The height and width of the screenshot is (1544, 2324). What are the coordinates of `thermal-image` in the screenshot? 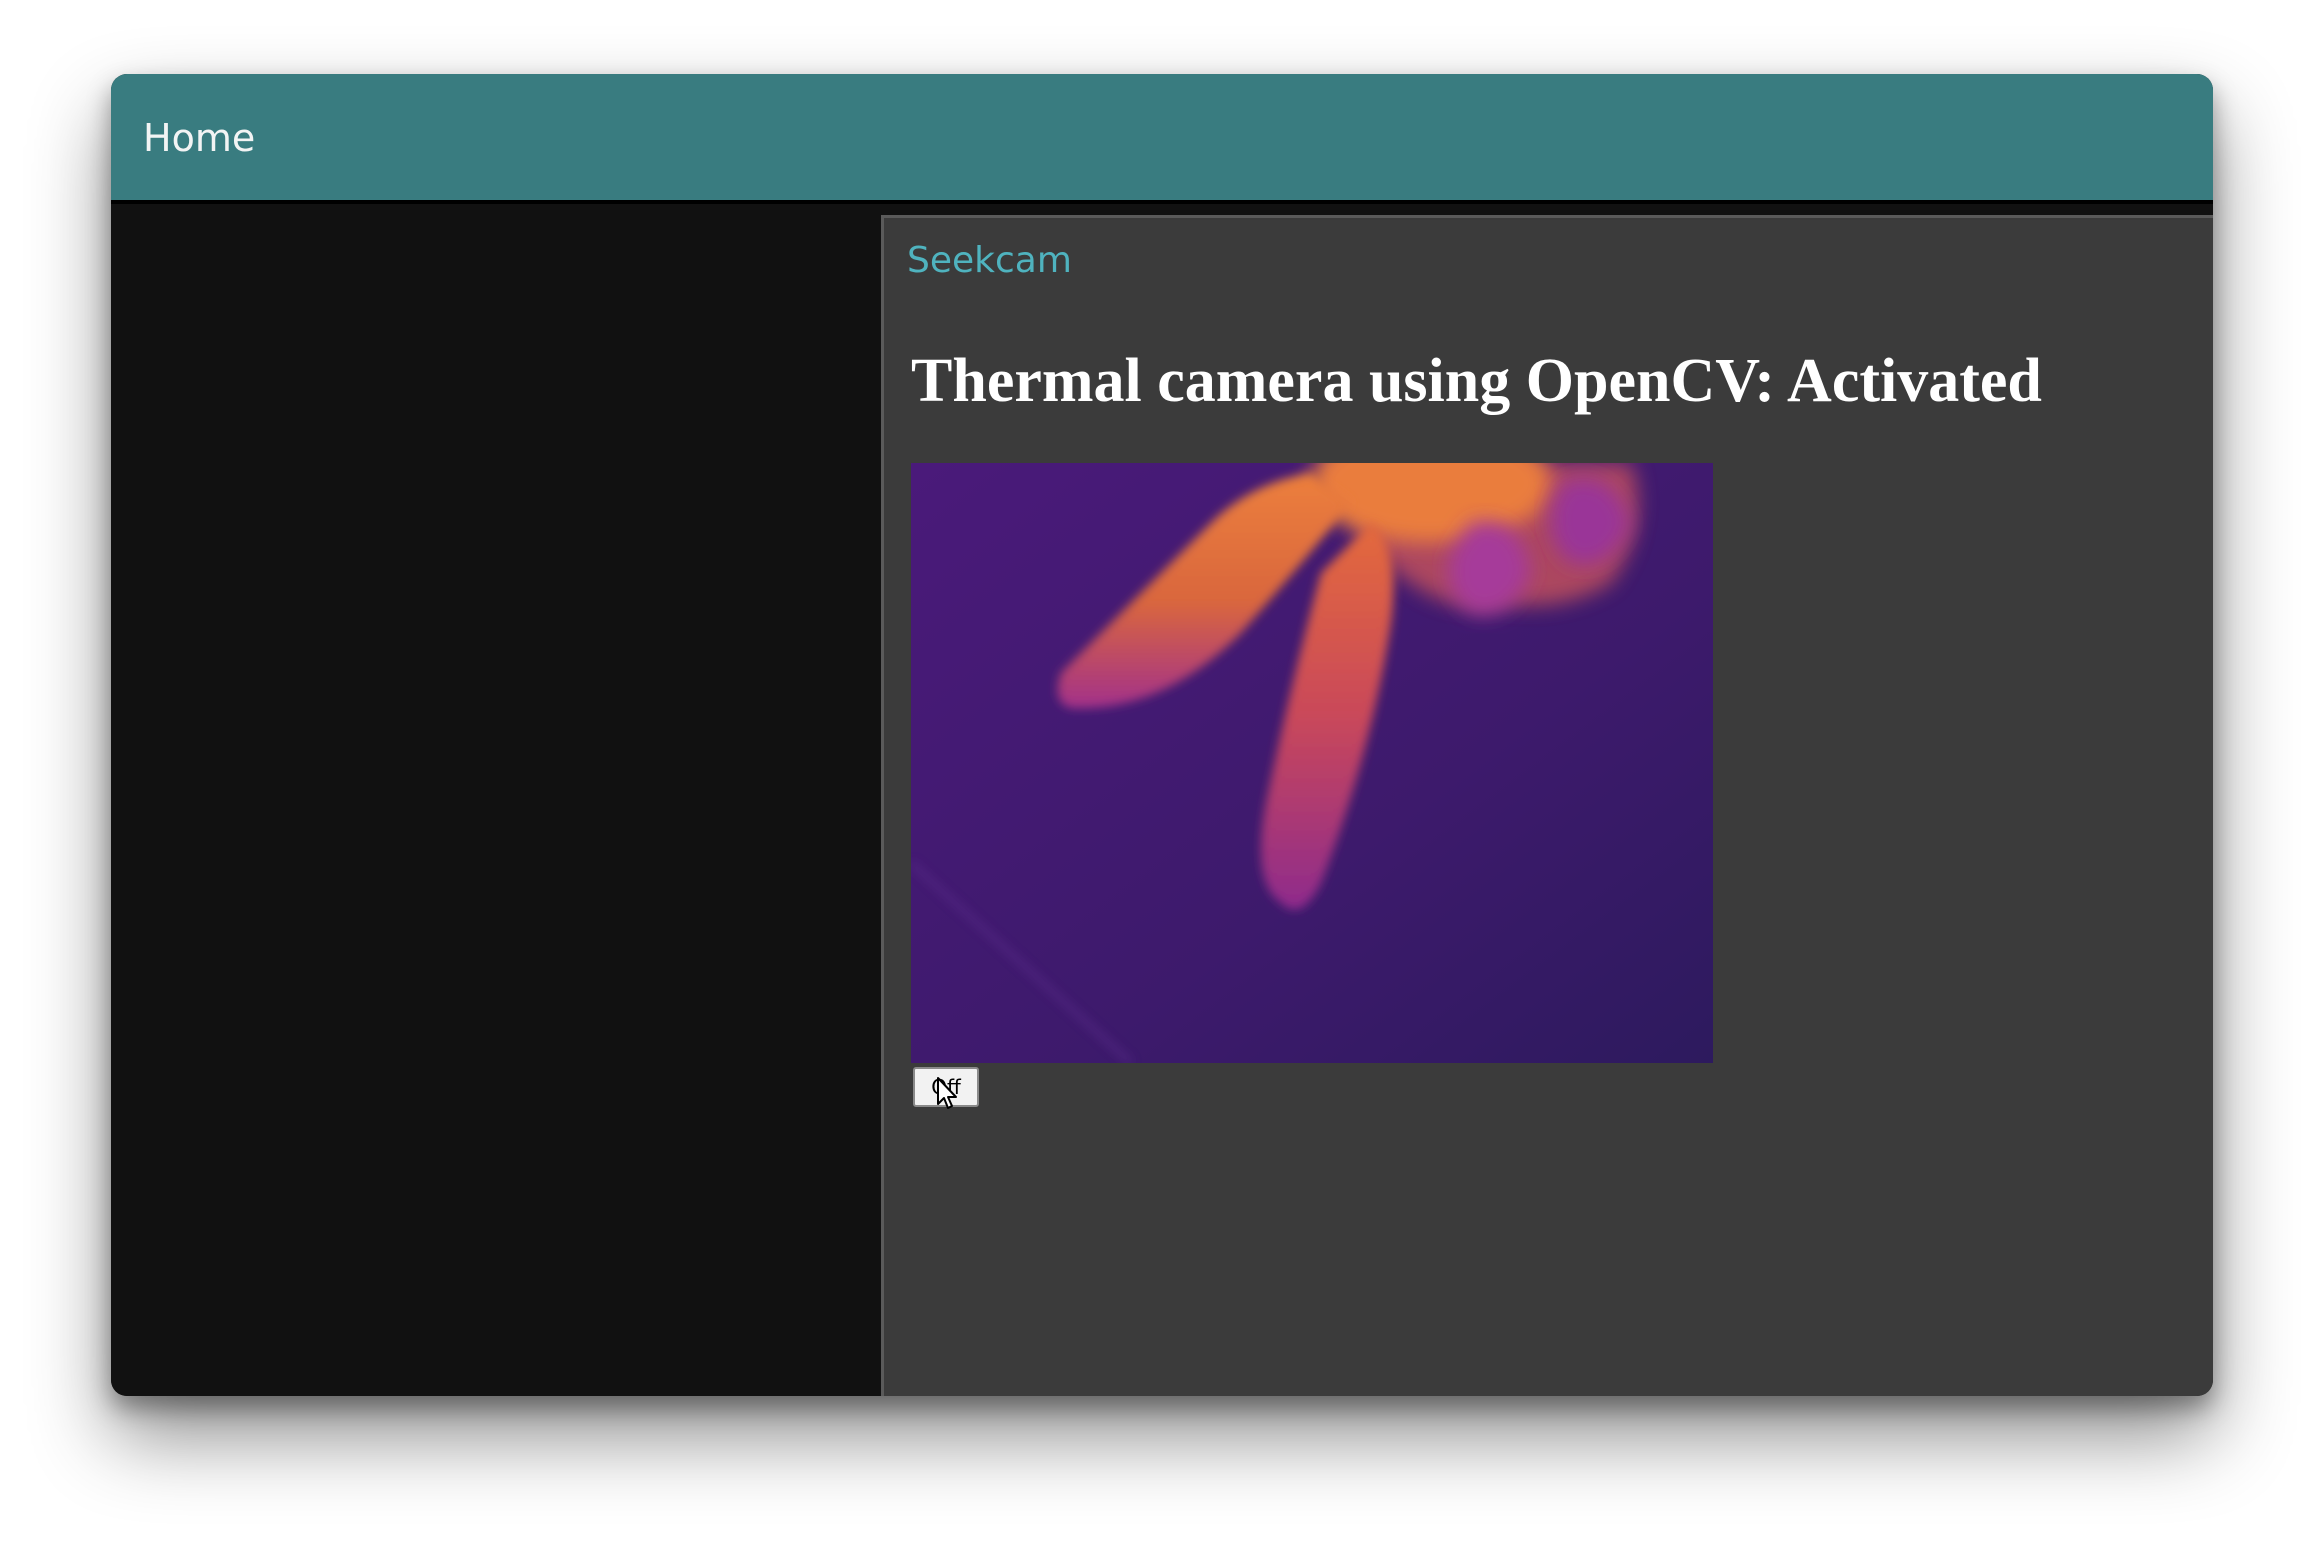 It's located at (1312, 763).